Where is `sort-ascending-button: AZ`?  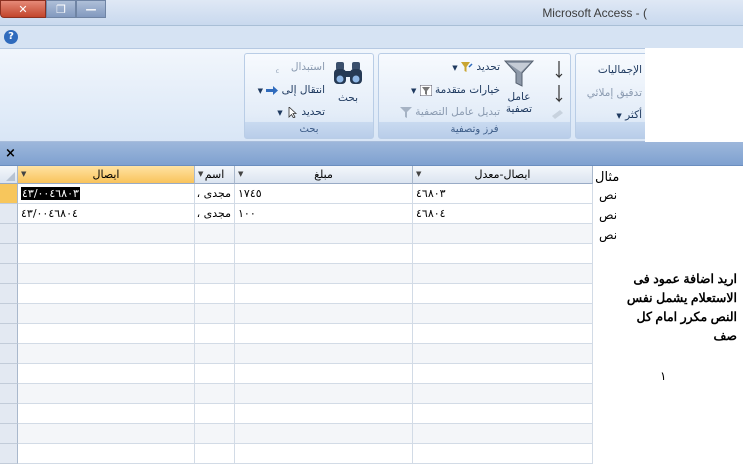
sort-ascending-button: AZ is located at coordinates (552, 71).